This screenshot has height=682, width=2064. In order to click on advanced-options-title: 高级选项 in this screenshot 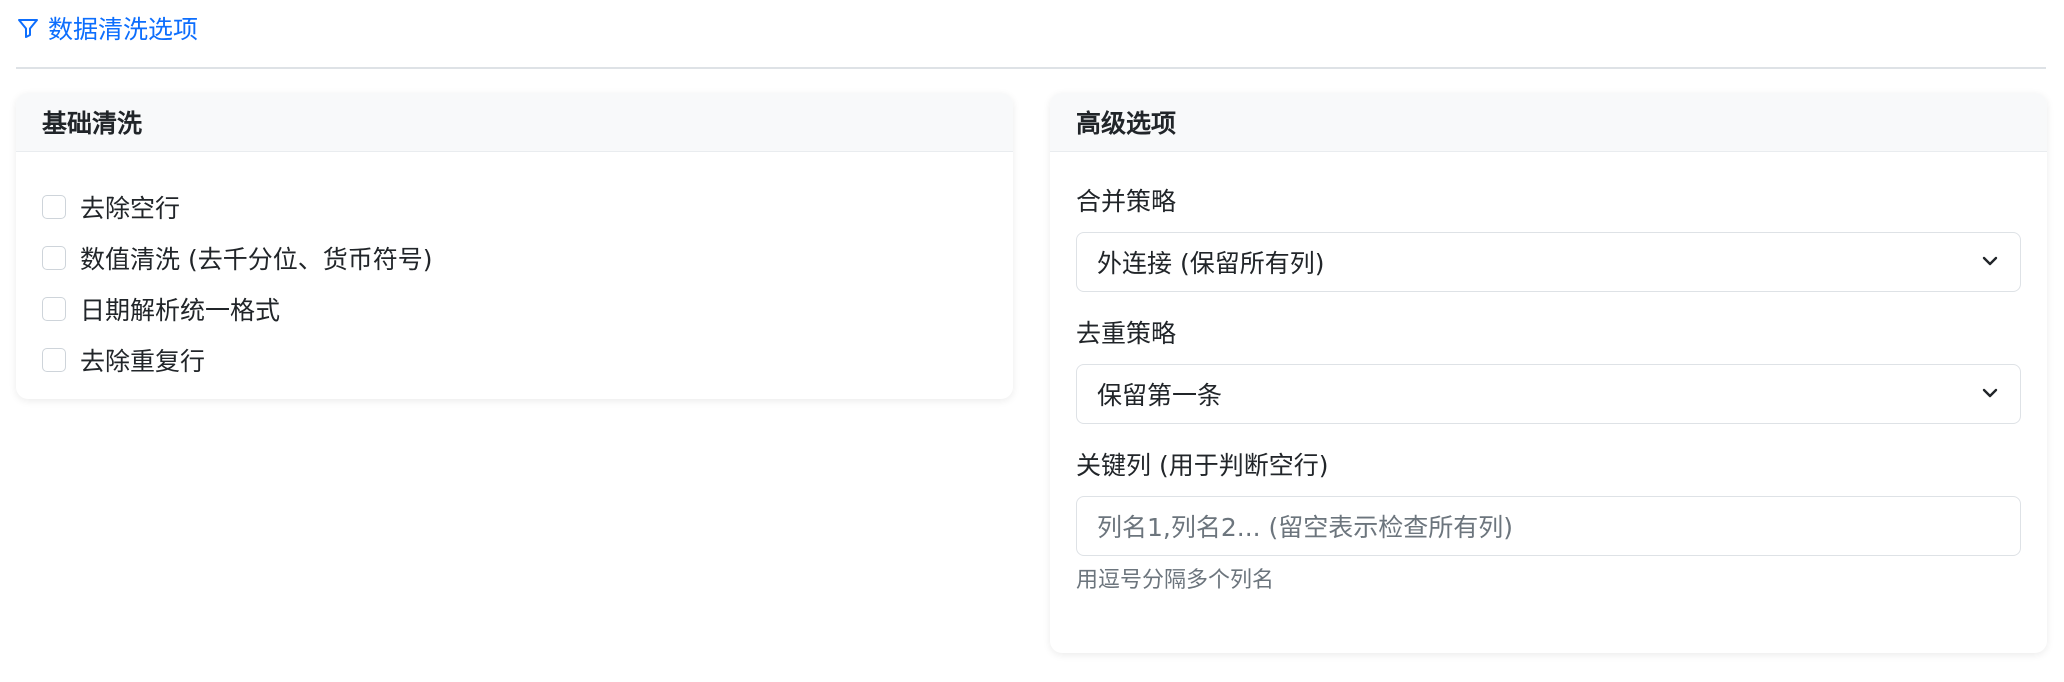, I will do `click(1548, 122)`.